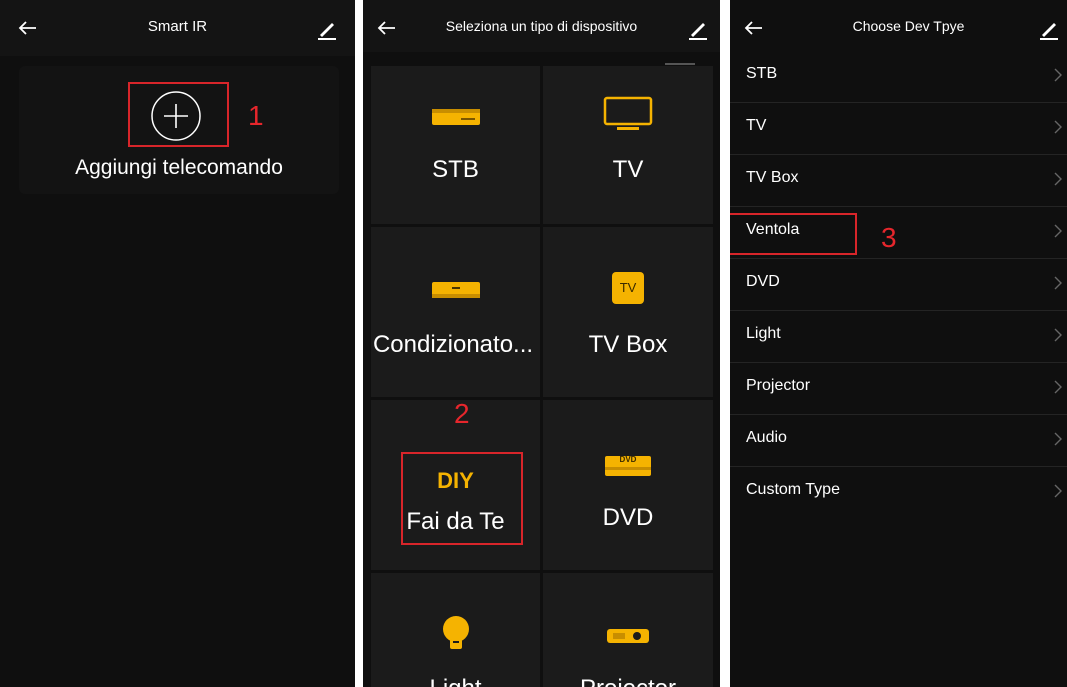  I want to click on device-cell-tv-box: TV TV Box, so click(628, 312).